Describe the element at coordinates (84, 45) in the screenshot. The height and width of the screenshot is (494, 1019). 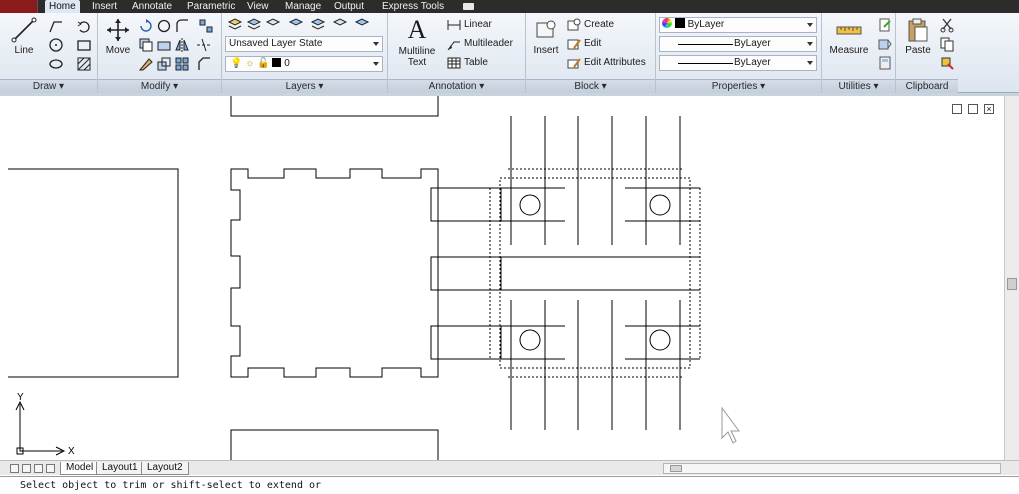
I see `rectangle-icon` at that location.